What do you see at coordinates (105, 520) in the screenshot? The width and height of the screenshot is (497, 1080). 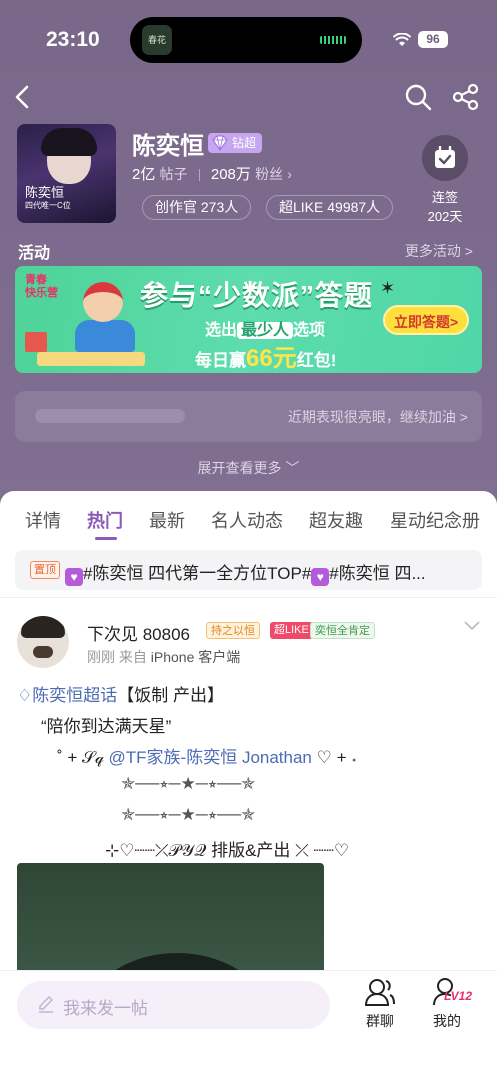 I see `tab-hot: 热门` at bounding box center [105, 520].